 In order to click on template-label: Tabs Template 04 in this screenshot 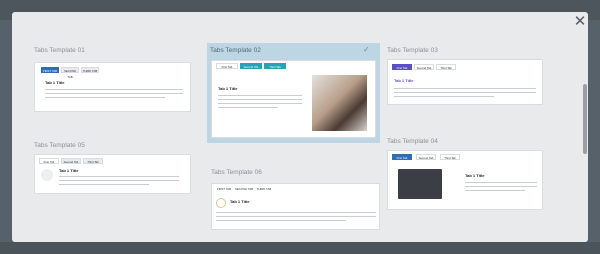, I will do `click(412, 141)`.